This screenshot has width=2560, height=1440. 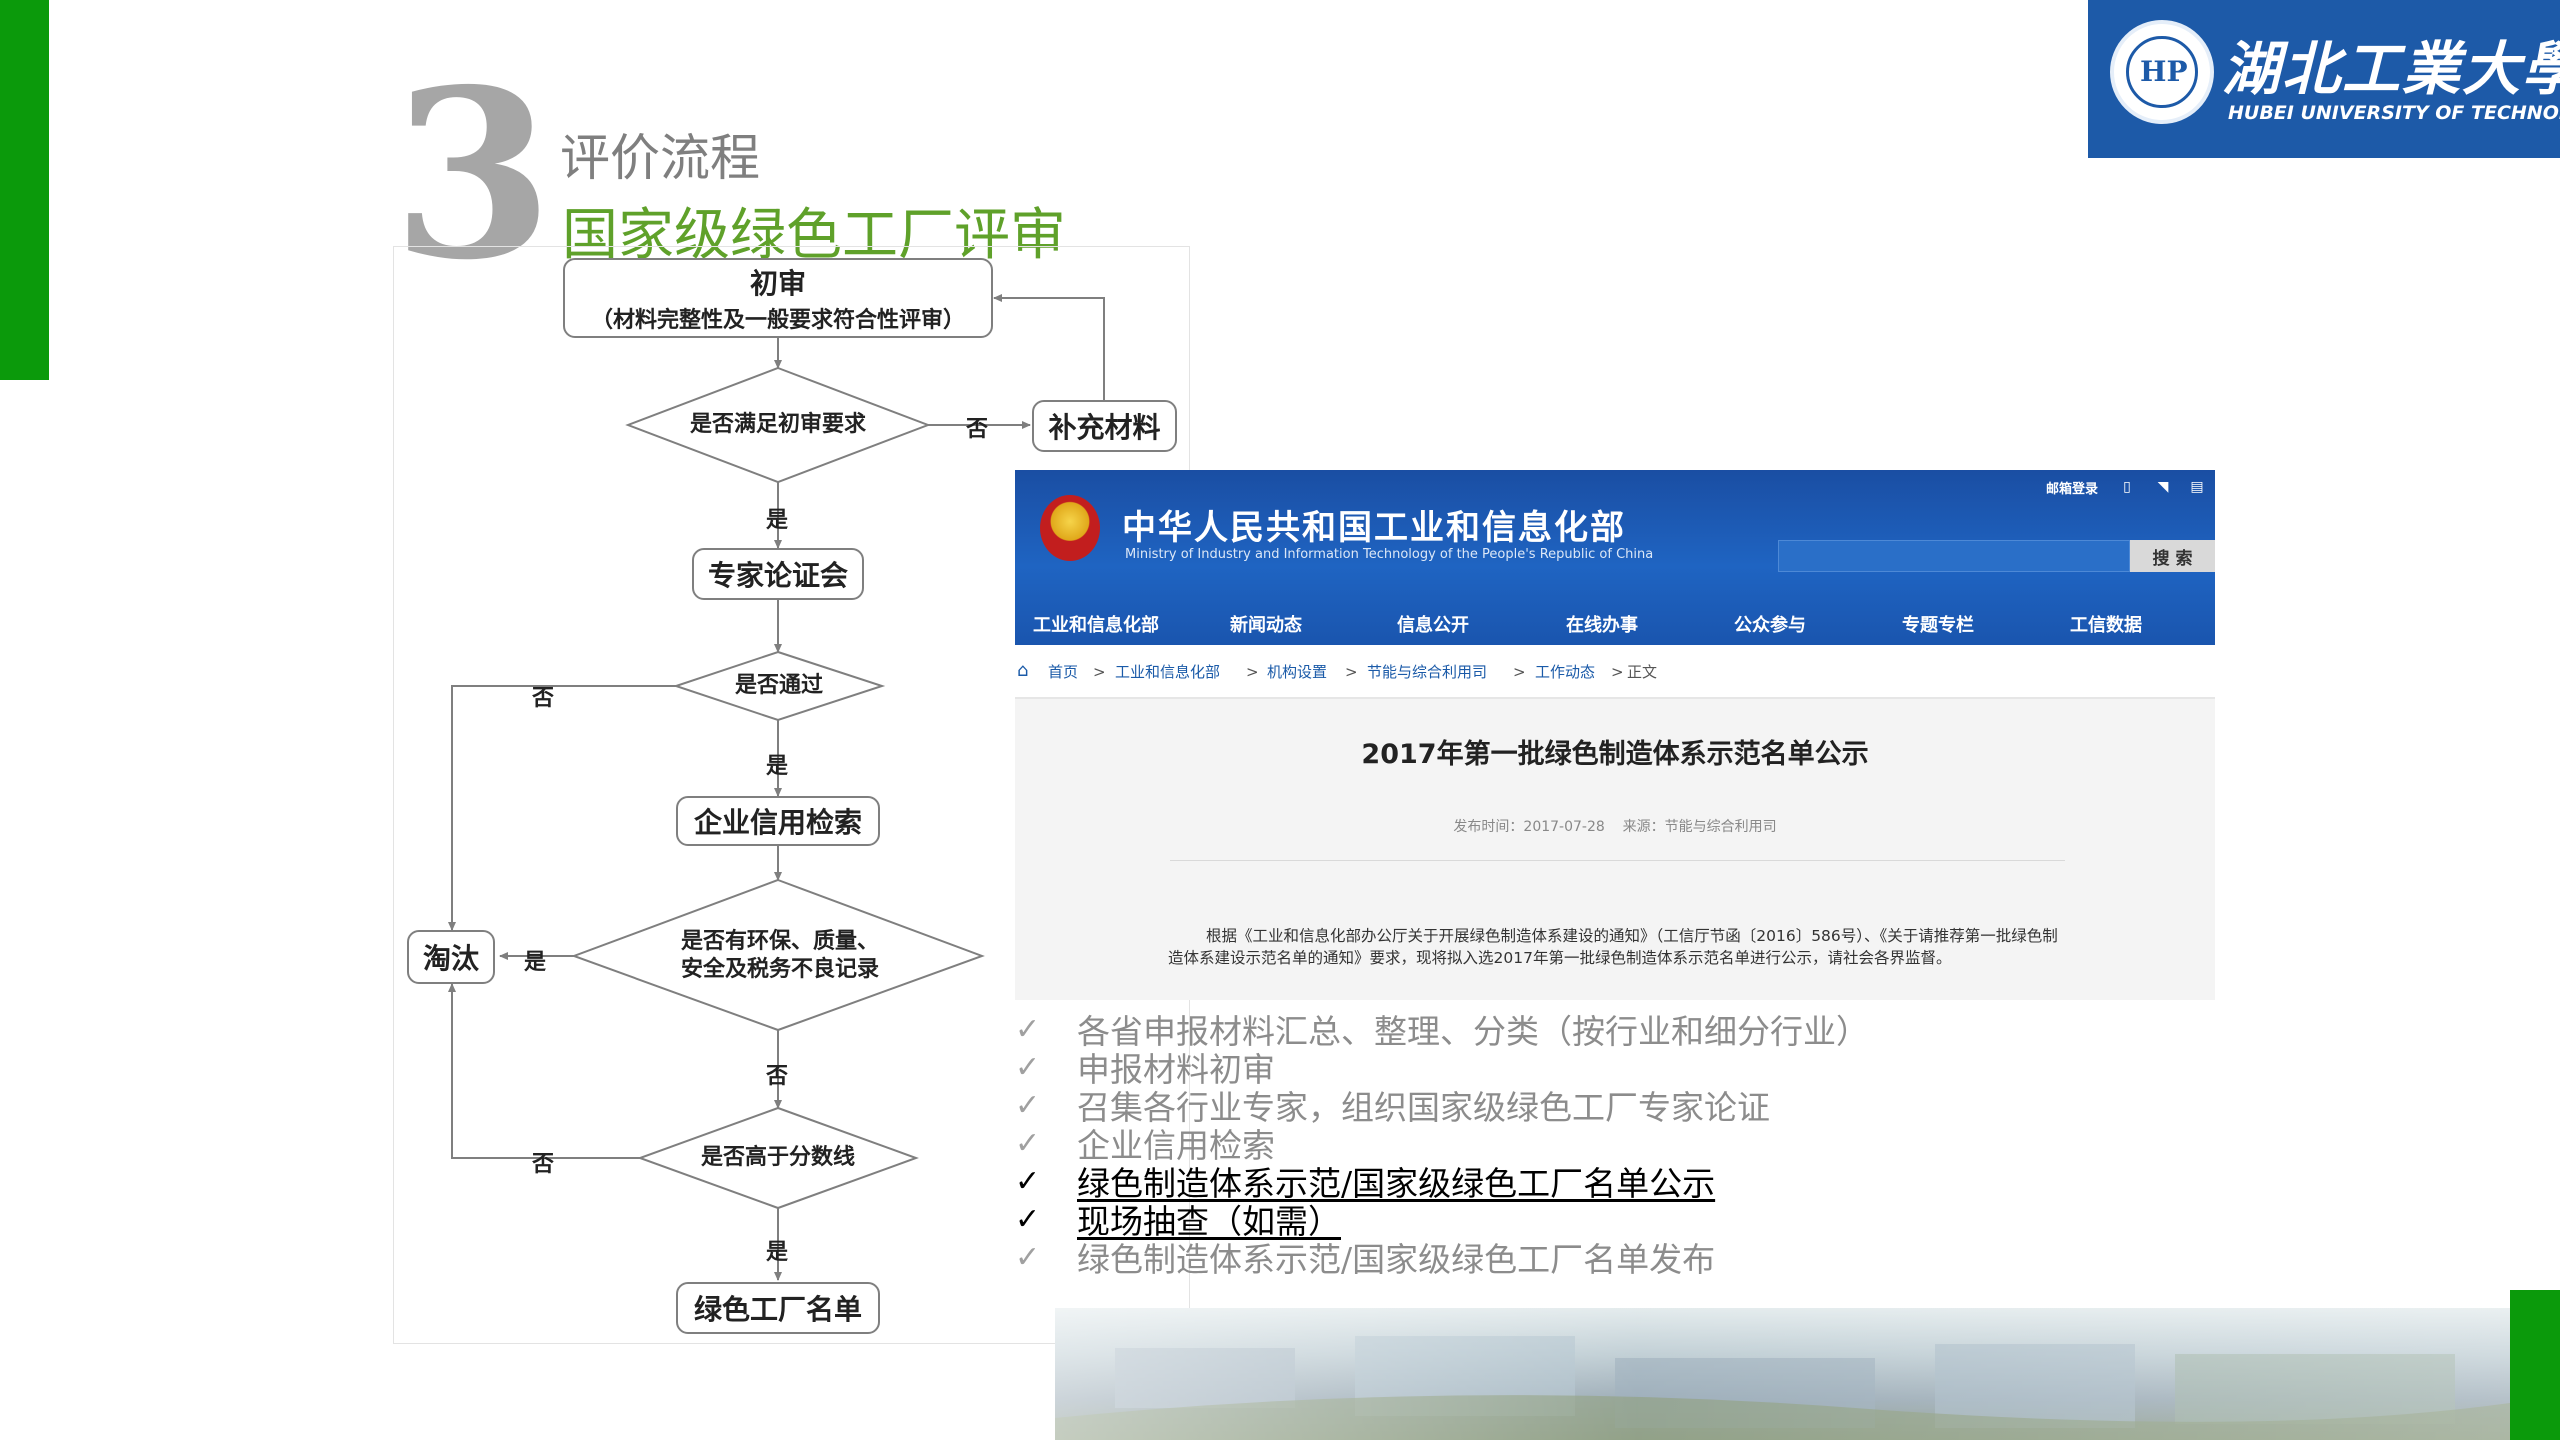 What do you see at coordinates (1063, 672) in the screenshot?
I see `breadcrumb-home: 首页` at bounding box center [1063, 672].